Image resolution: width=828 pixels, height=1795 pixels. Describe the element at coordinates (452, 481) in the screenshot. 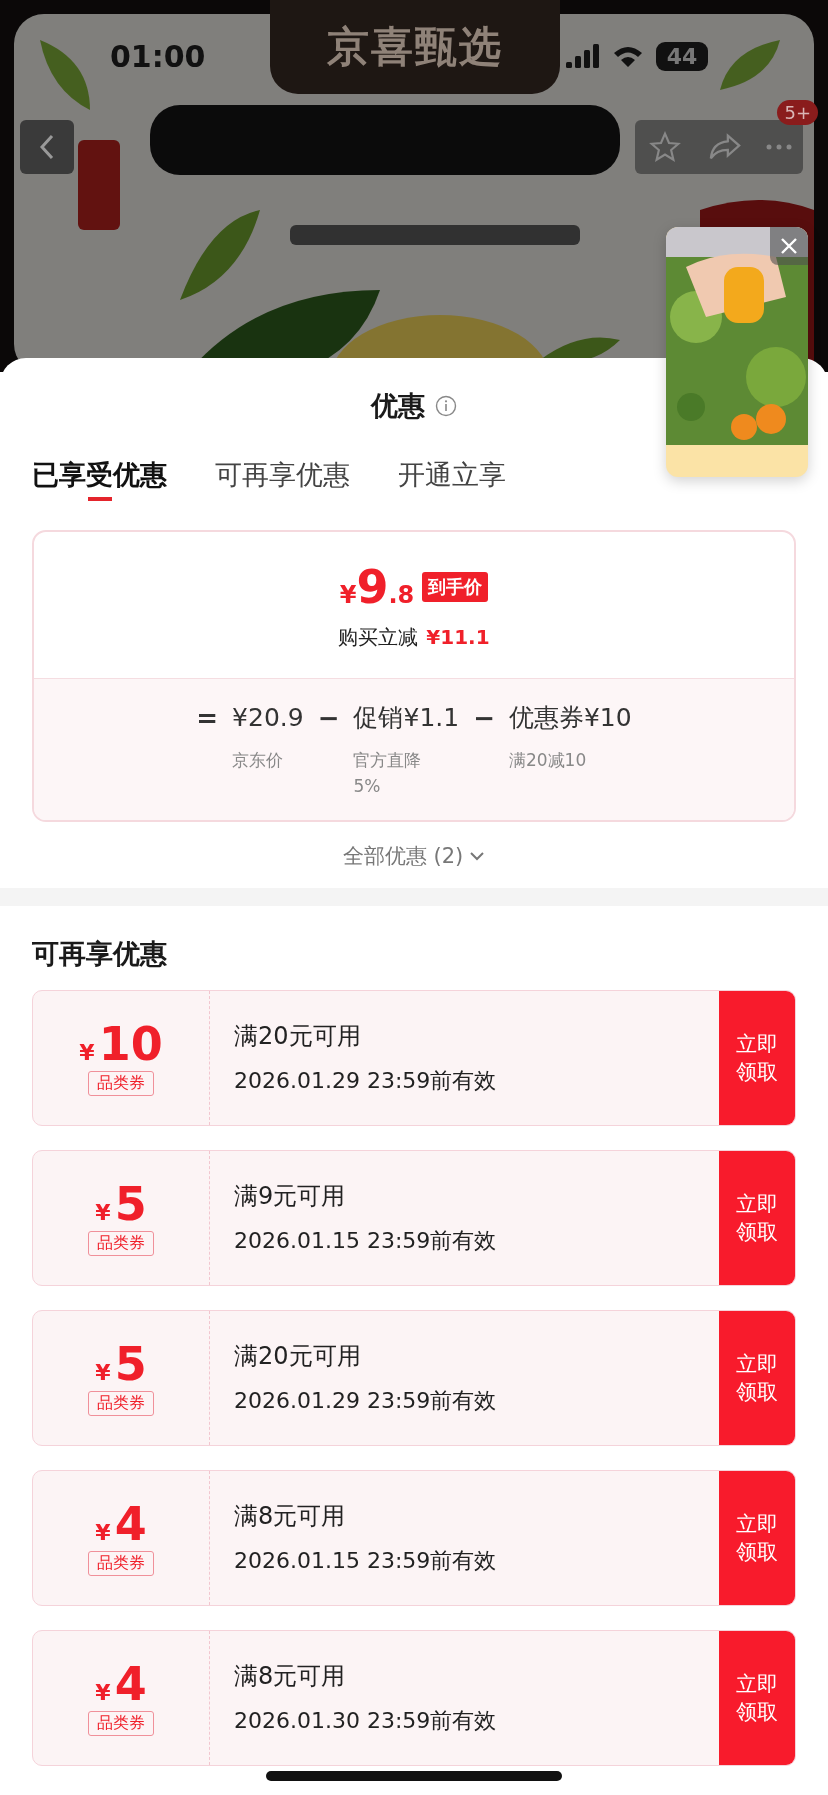

I see `tab: 开通立享` at that location.